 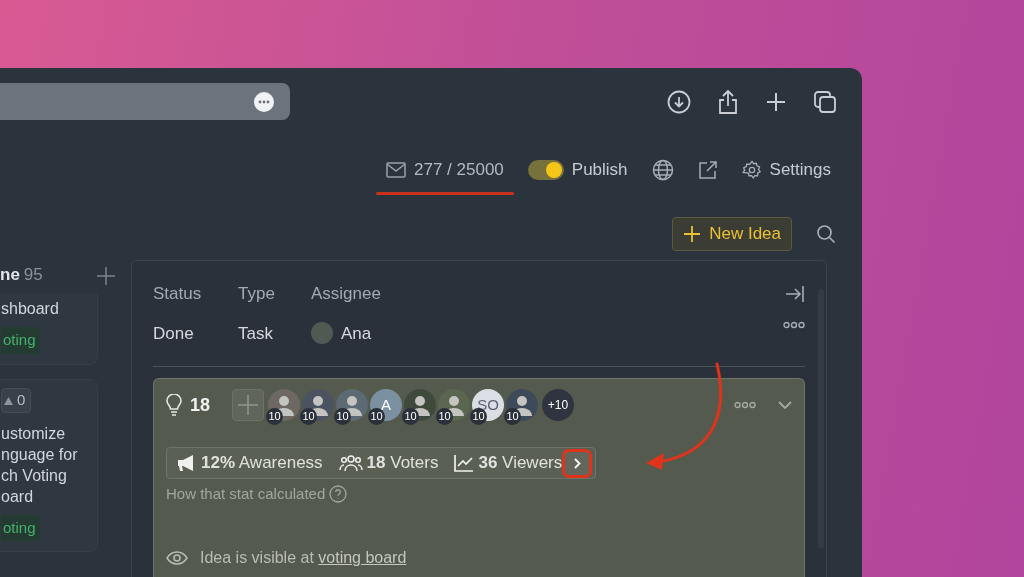 I want to click on card-title: ustomize nguage for ch Voting oard, so click(x=40, y=465).